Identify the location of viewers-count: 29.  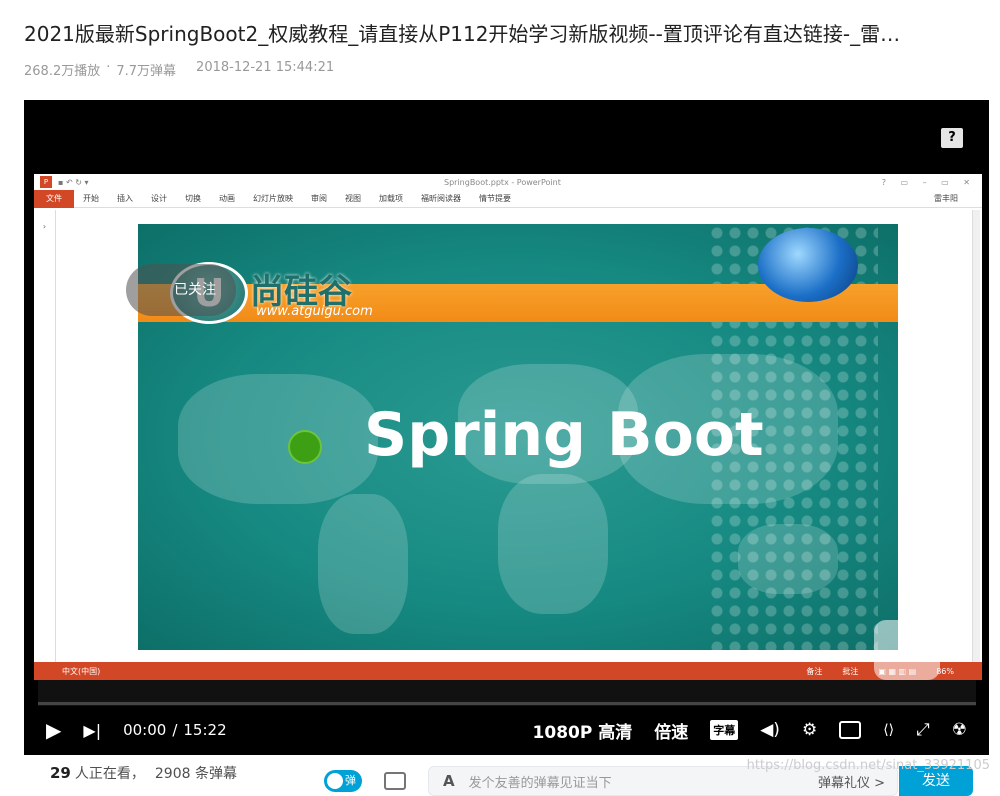
(60, 773).